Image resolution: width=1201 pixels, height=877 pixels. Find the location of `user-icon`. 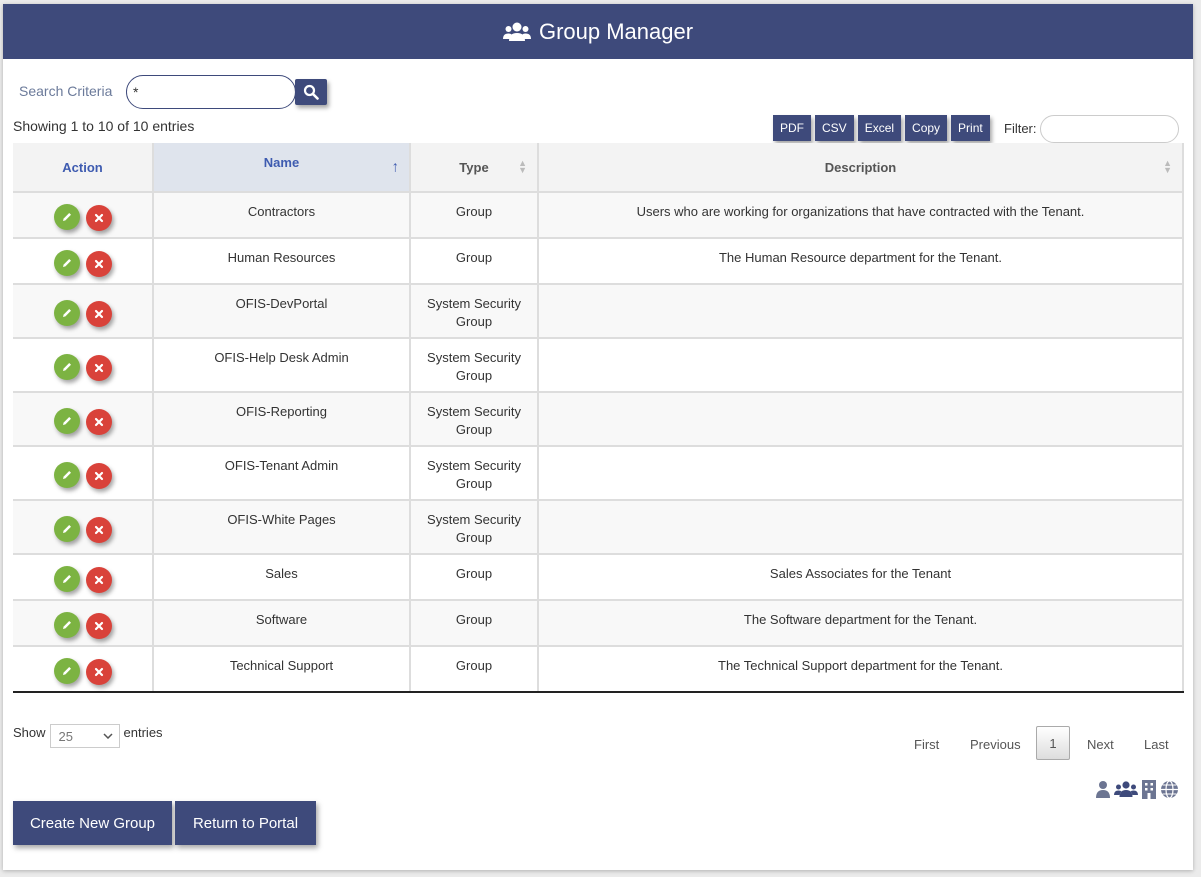

user-icon is located at coordinates (1103, 789).